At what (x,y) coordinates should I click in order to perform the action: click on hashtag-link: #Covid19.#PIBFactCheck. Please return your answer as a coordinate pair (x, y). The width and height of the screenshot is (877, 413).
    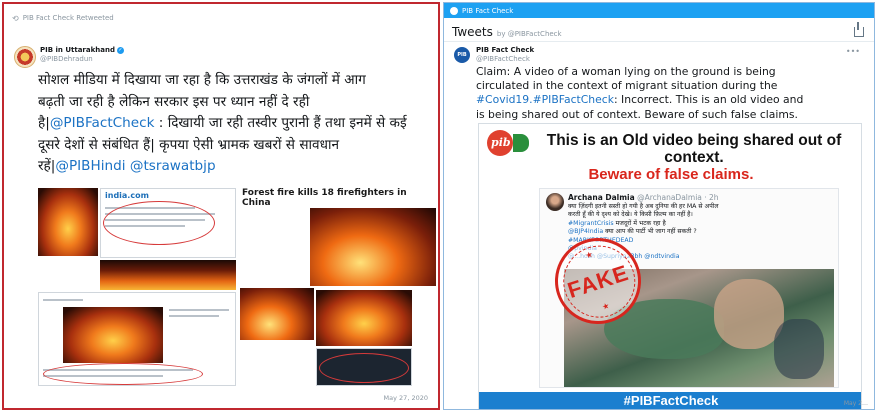
    Looking at the image, I should click on (545, 99).